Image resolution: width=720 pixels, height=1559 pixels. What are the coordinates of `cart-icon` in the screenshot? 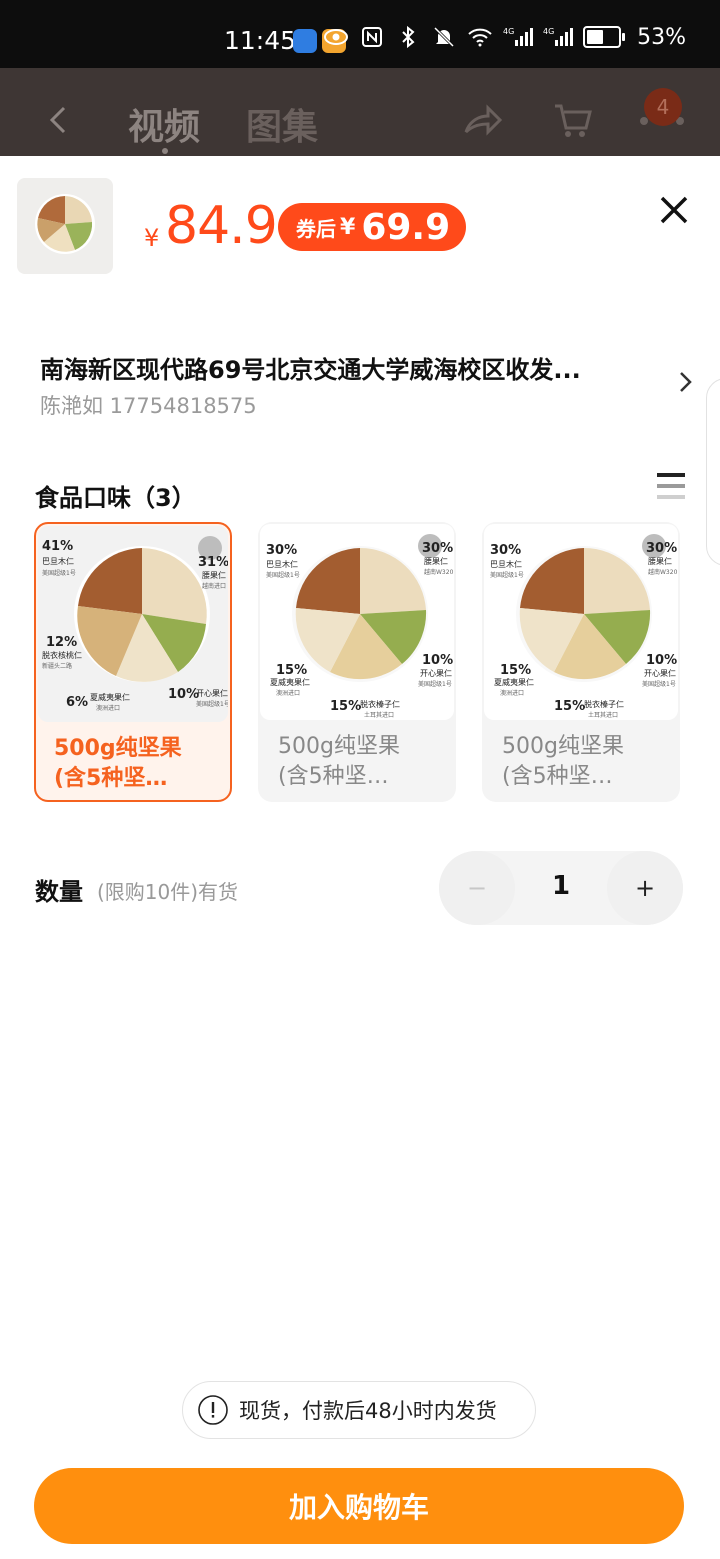 It's located at (572, 120).